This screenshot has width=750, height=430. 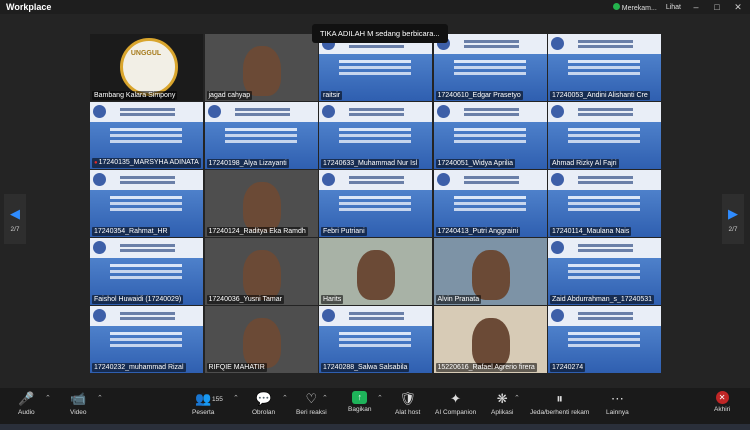 I want to click on apps-options-chevron-icon: ⌃, so click(x=517, y=398).